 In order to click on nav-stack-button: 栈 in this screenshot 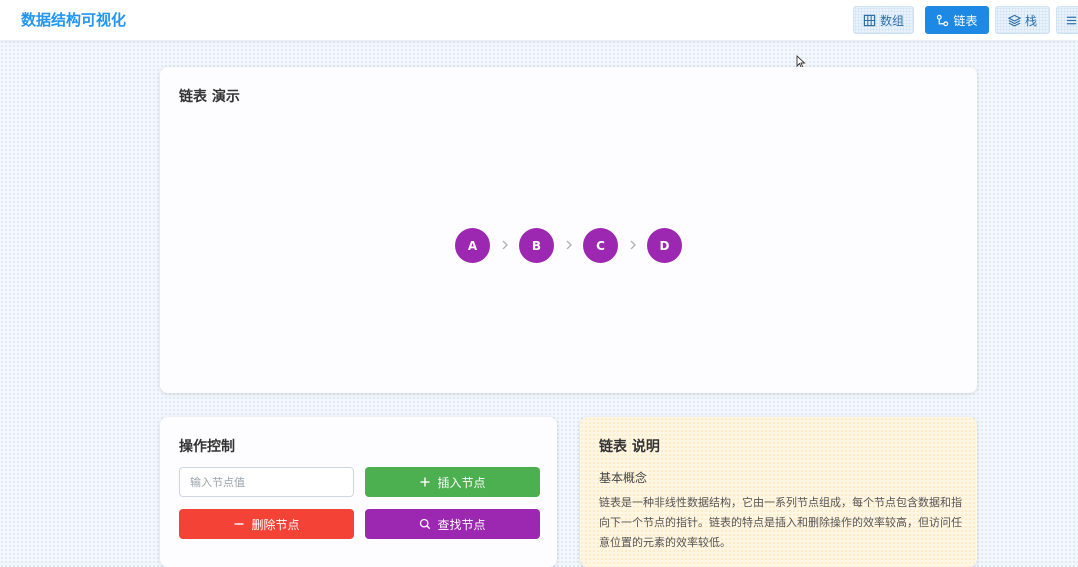, I will do `click(1022, 20)`.